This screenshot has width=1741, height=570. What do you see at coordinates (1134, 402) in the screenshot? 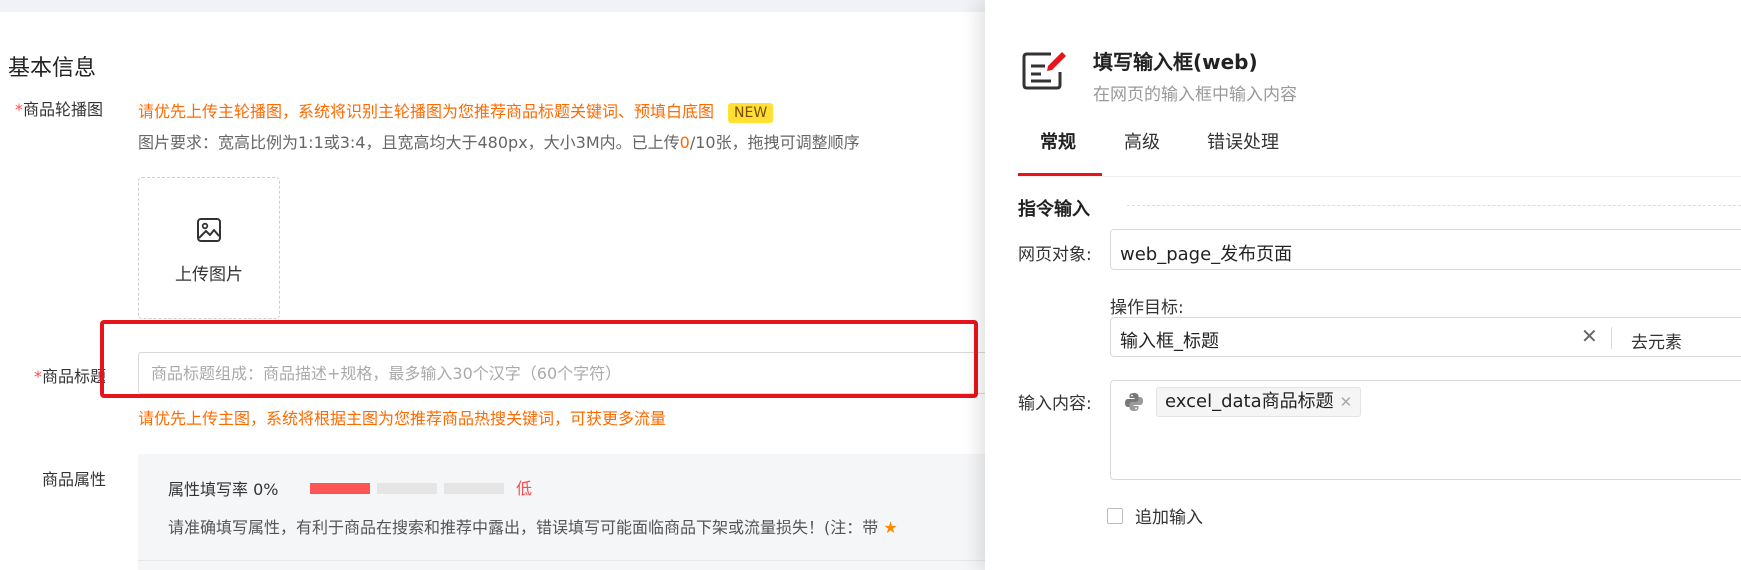
I see `python-icon` at bounding box center [1134, 402].